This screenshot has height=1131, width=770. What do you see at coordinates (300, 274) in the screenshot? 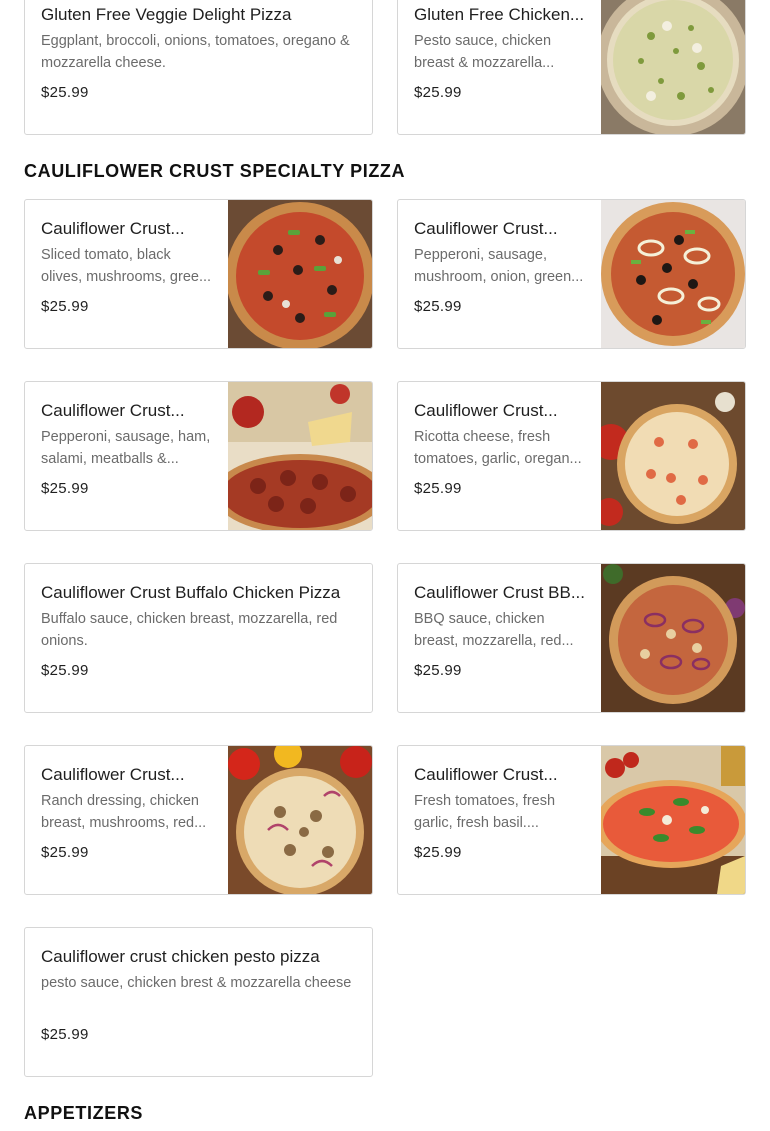
I see `veggie-pizza-photo` at bounding box center [300, 274].